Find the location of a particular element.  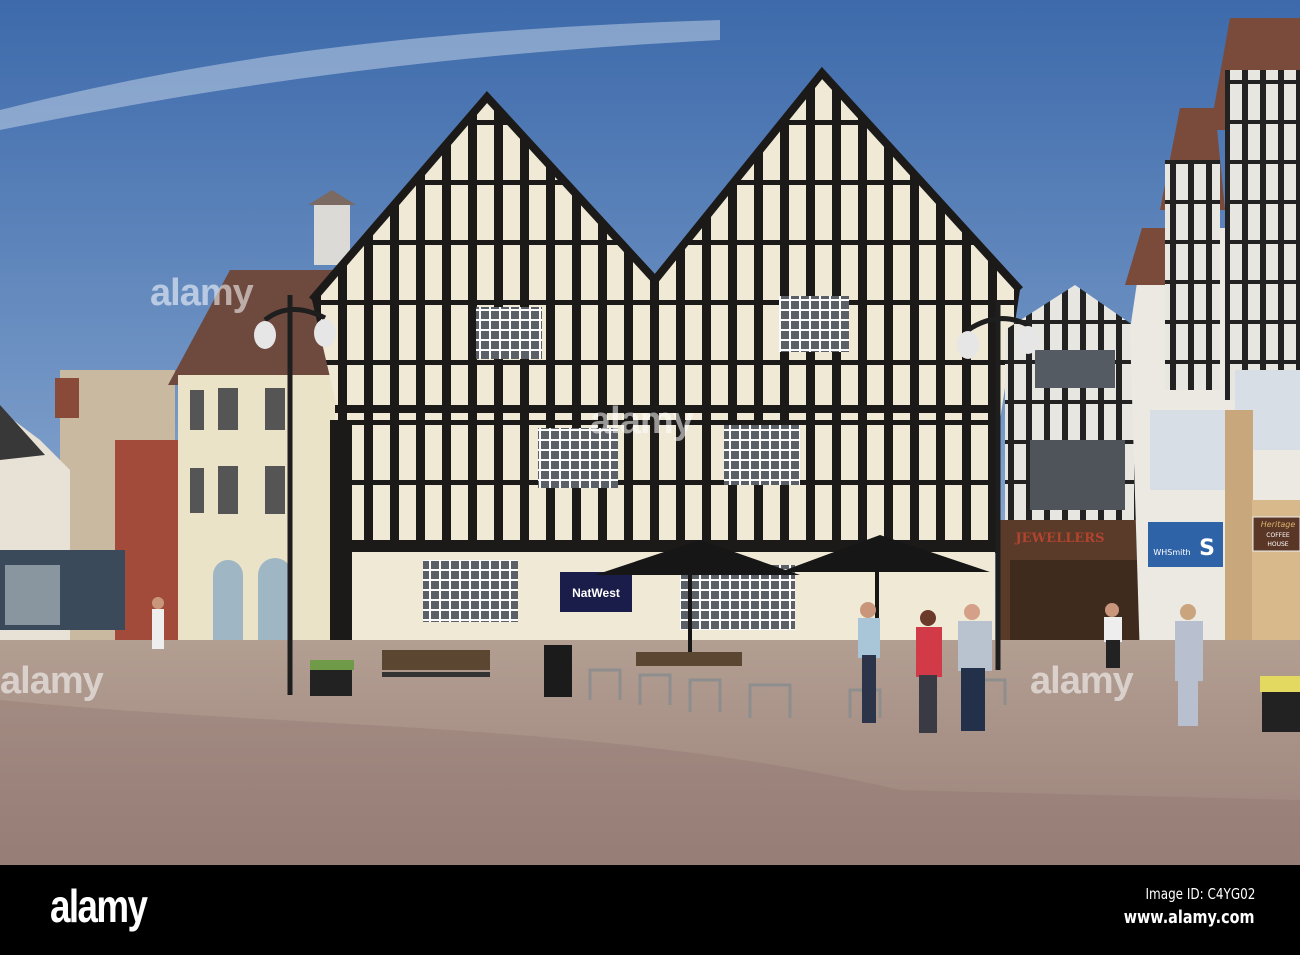

site-url: www.alamy.com is located at coordinates (1189, 917).